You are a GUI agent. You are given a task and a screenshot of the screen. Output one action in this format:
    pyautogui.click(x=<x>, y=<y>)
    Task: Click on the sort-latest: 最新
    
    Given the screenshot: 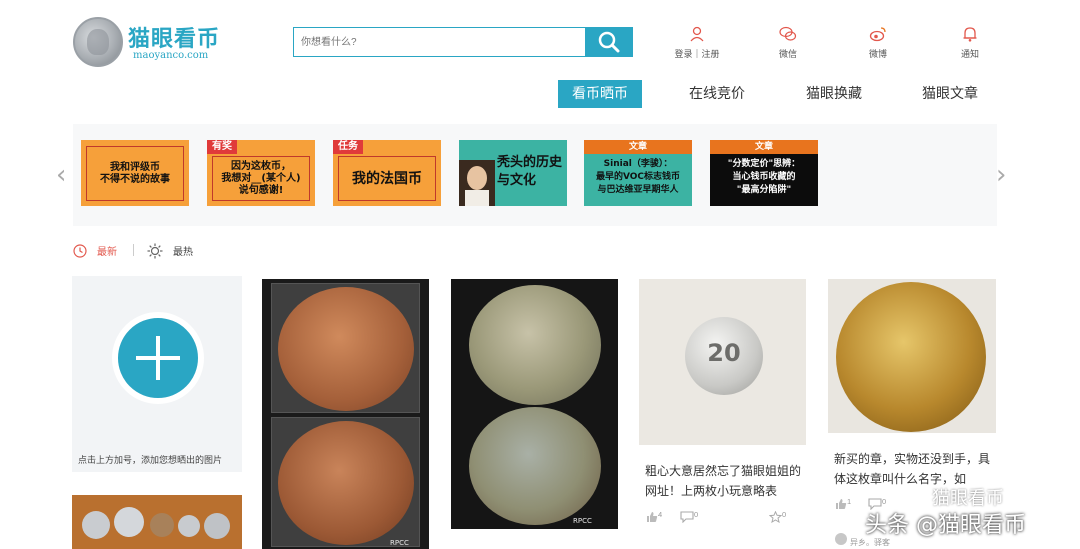 What is the action you would take?
    pyautogui.click(x=103, y=250)
    